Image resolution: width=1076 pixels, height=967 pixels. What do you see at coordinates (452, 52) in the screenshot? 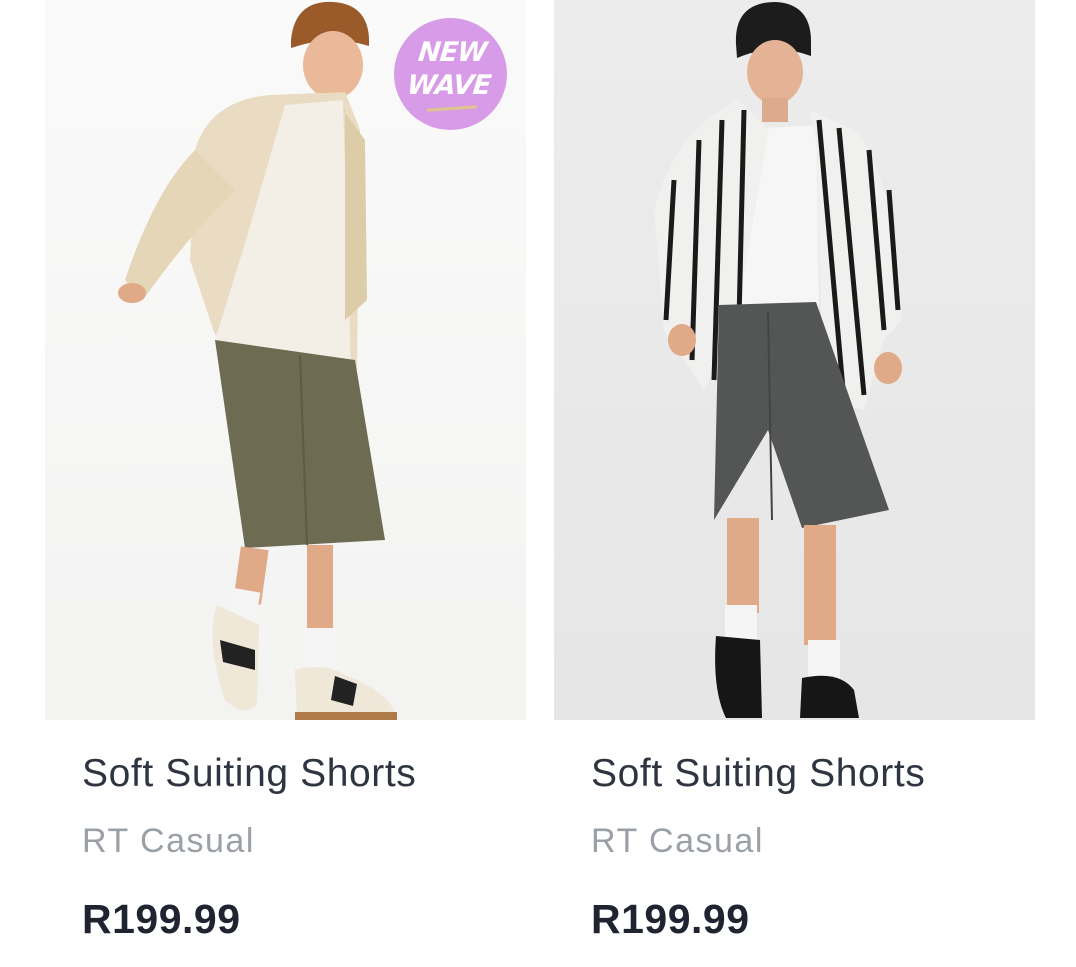
I see `badge-line1: NEW` at bounding box center [452, 52].